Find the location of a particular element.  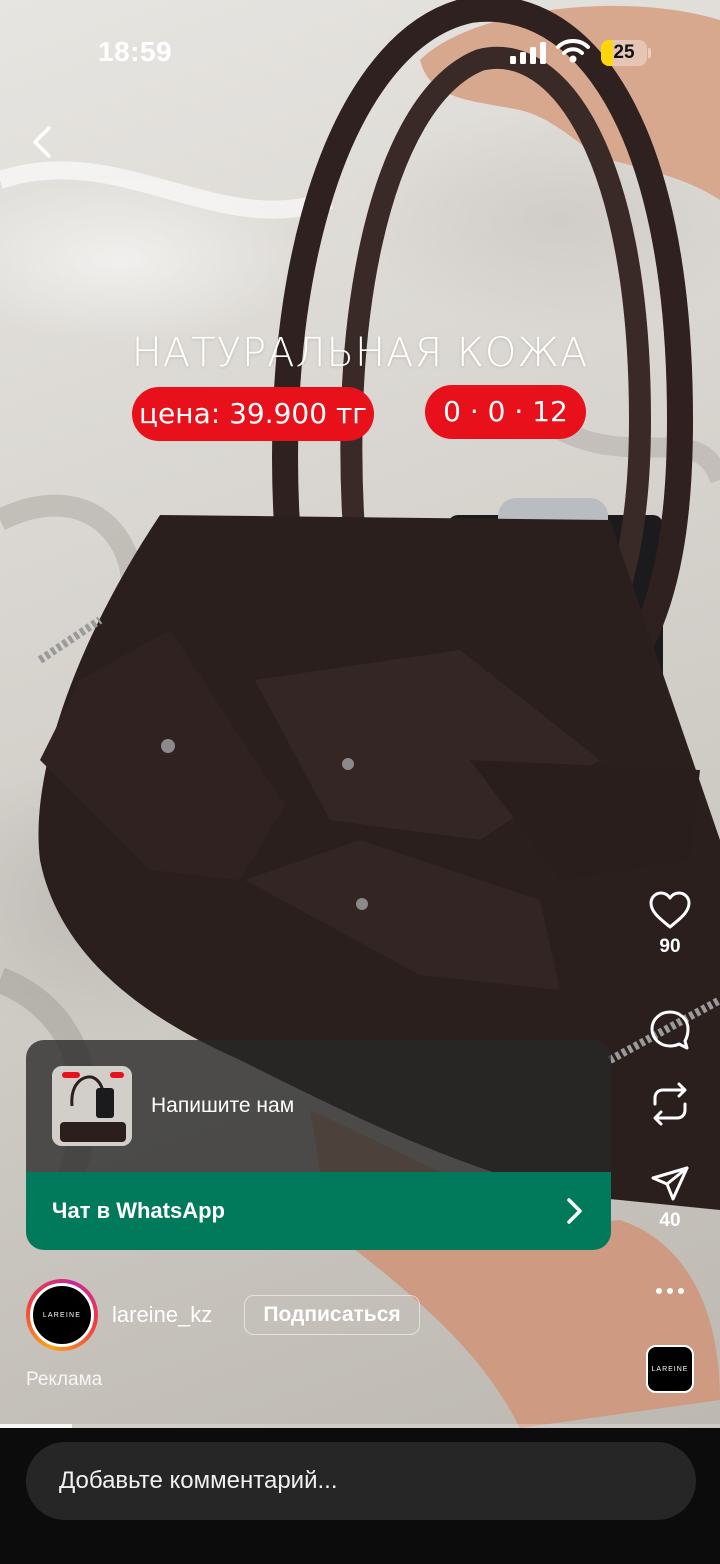

ad-thumbnail is located at coordinates (92, 1106).